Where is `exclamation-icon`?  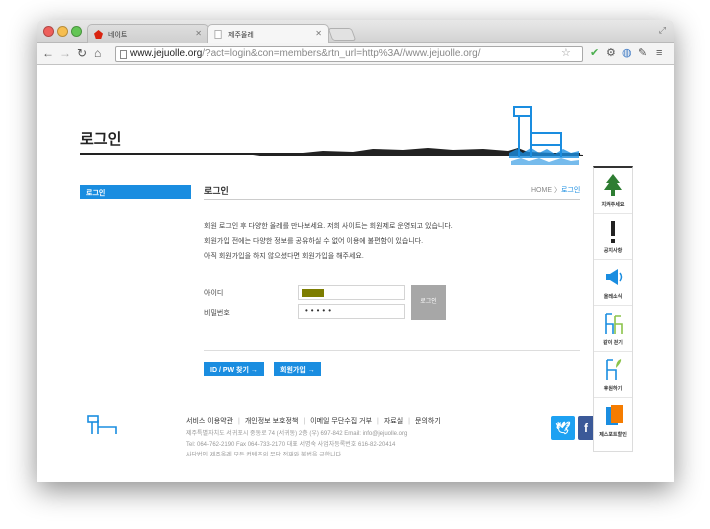
exclamation-icon is located at coordinates (613, 232).